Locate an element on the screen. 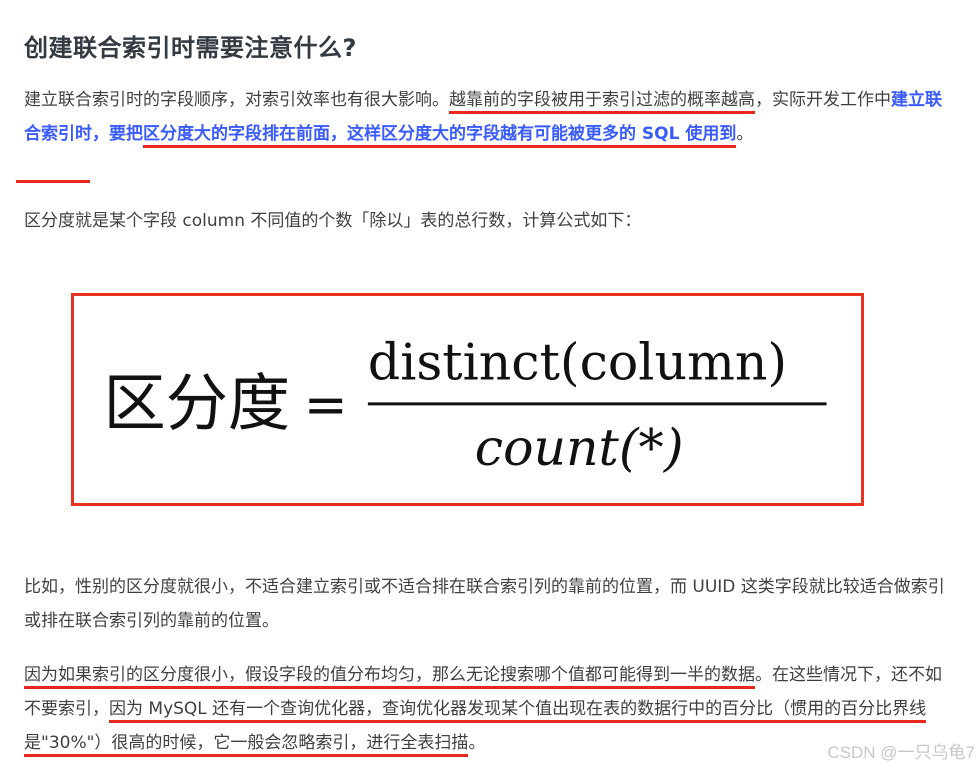 The width and height of the screenshot is (977, 768). para1-transition: ，实际开发工作中 is located at coordinates (823, 100).